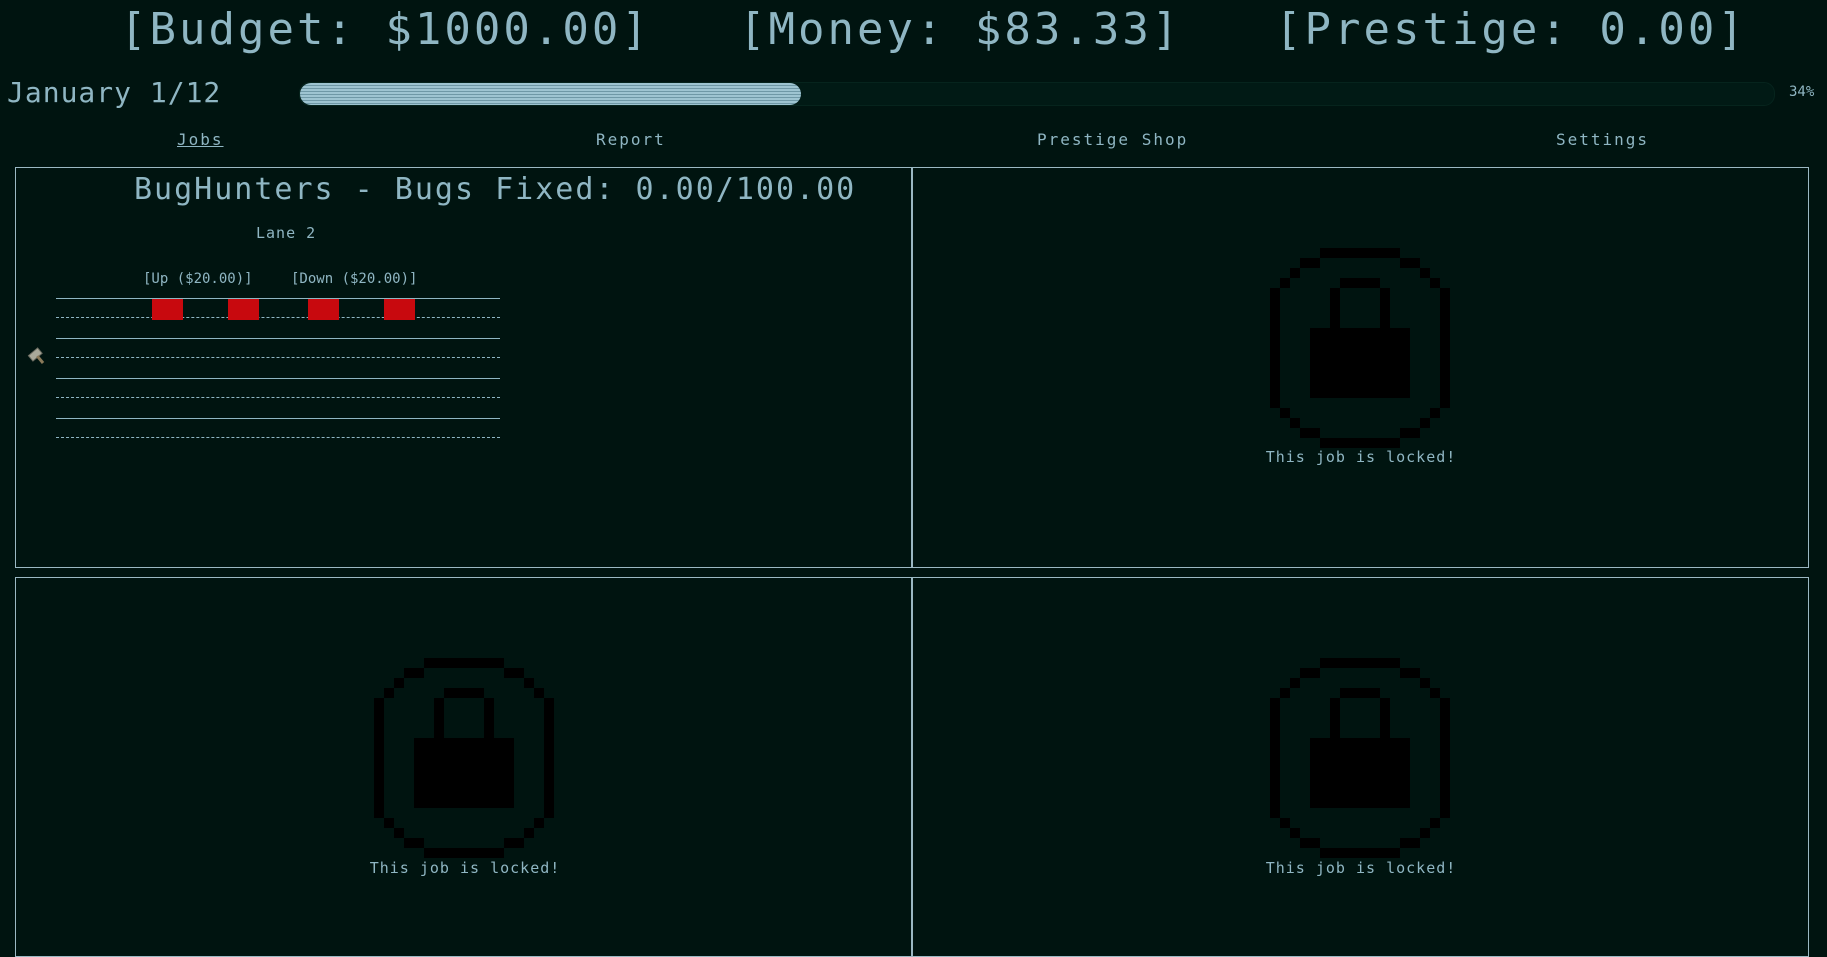 This screenshot has width=1827, height=957. Describe the element at coordinates (1602, 139) in the screenshot. I see `tab-settings: Settings` at that location.